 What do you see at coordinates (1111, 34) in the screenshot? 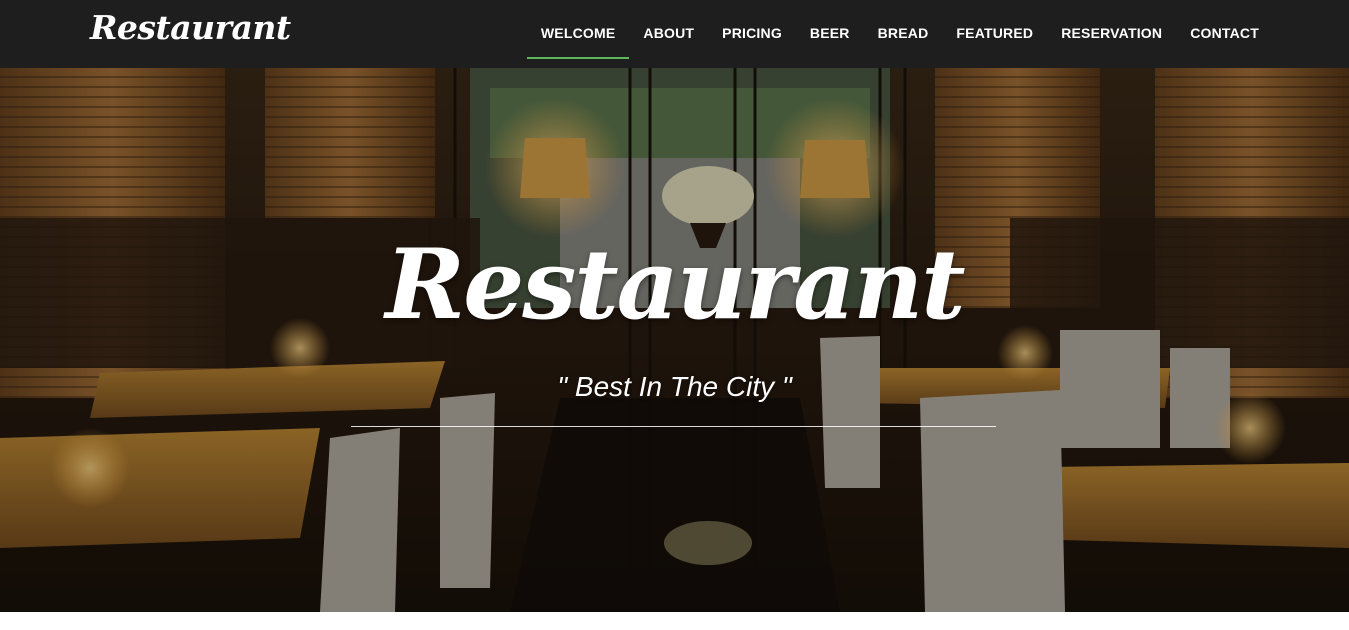
I see `nav-reservation: RESERVATION` at bounding box center [1111, 34].